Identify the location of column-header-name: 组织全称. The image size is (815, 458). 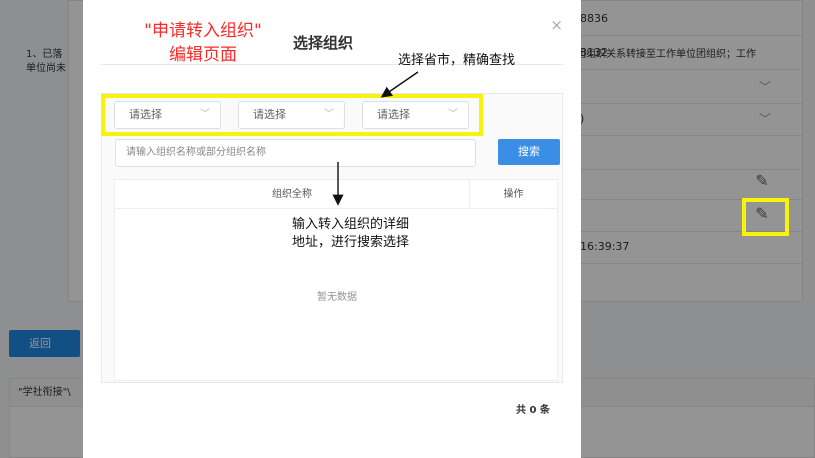
(292, 194).